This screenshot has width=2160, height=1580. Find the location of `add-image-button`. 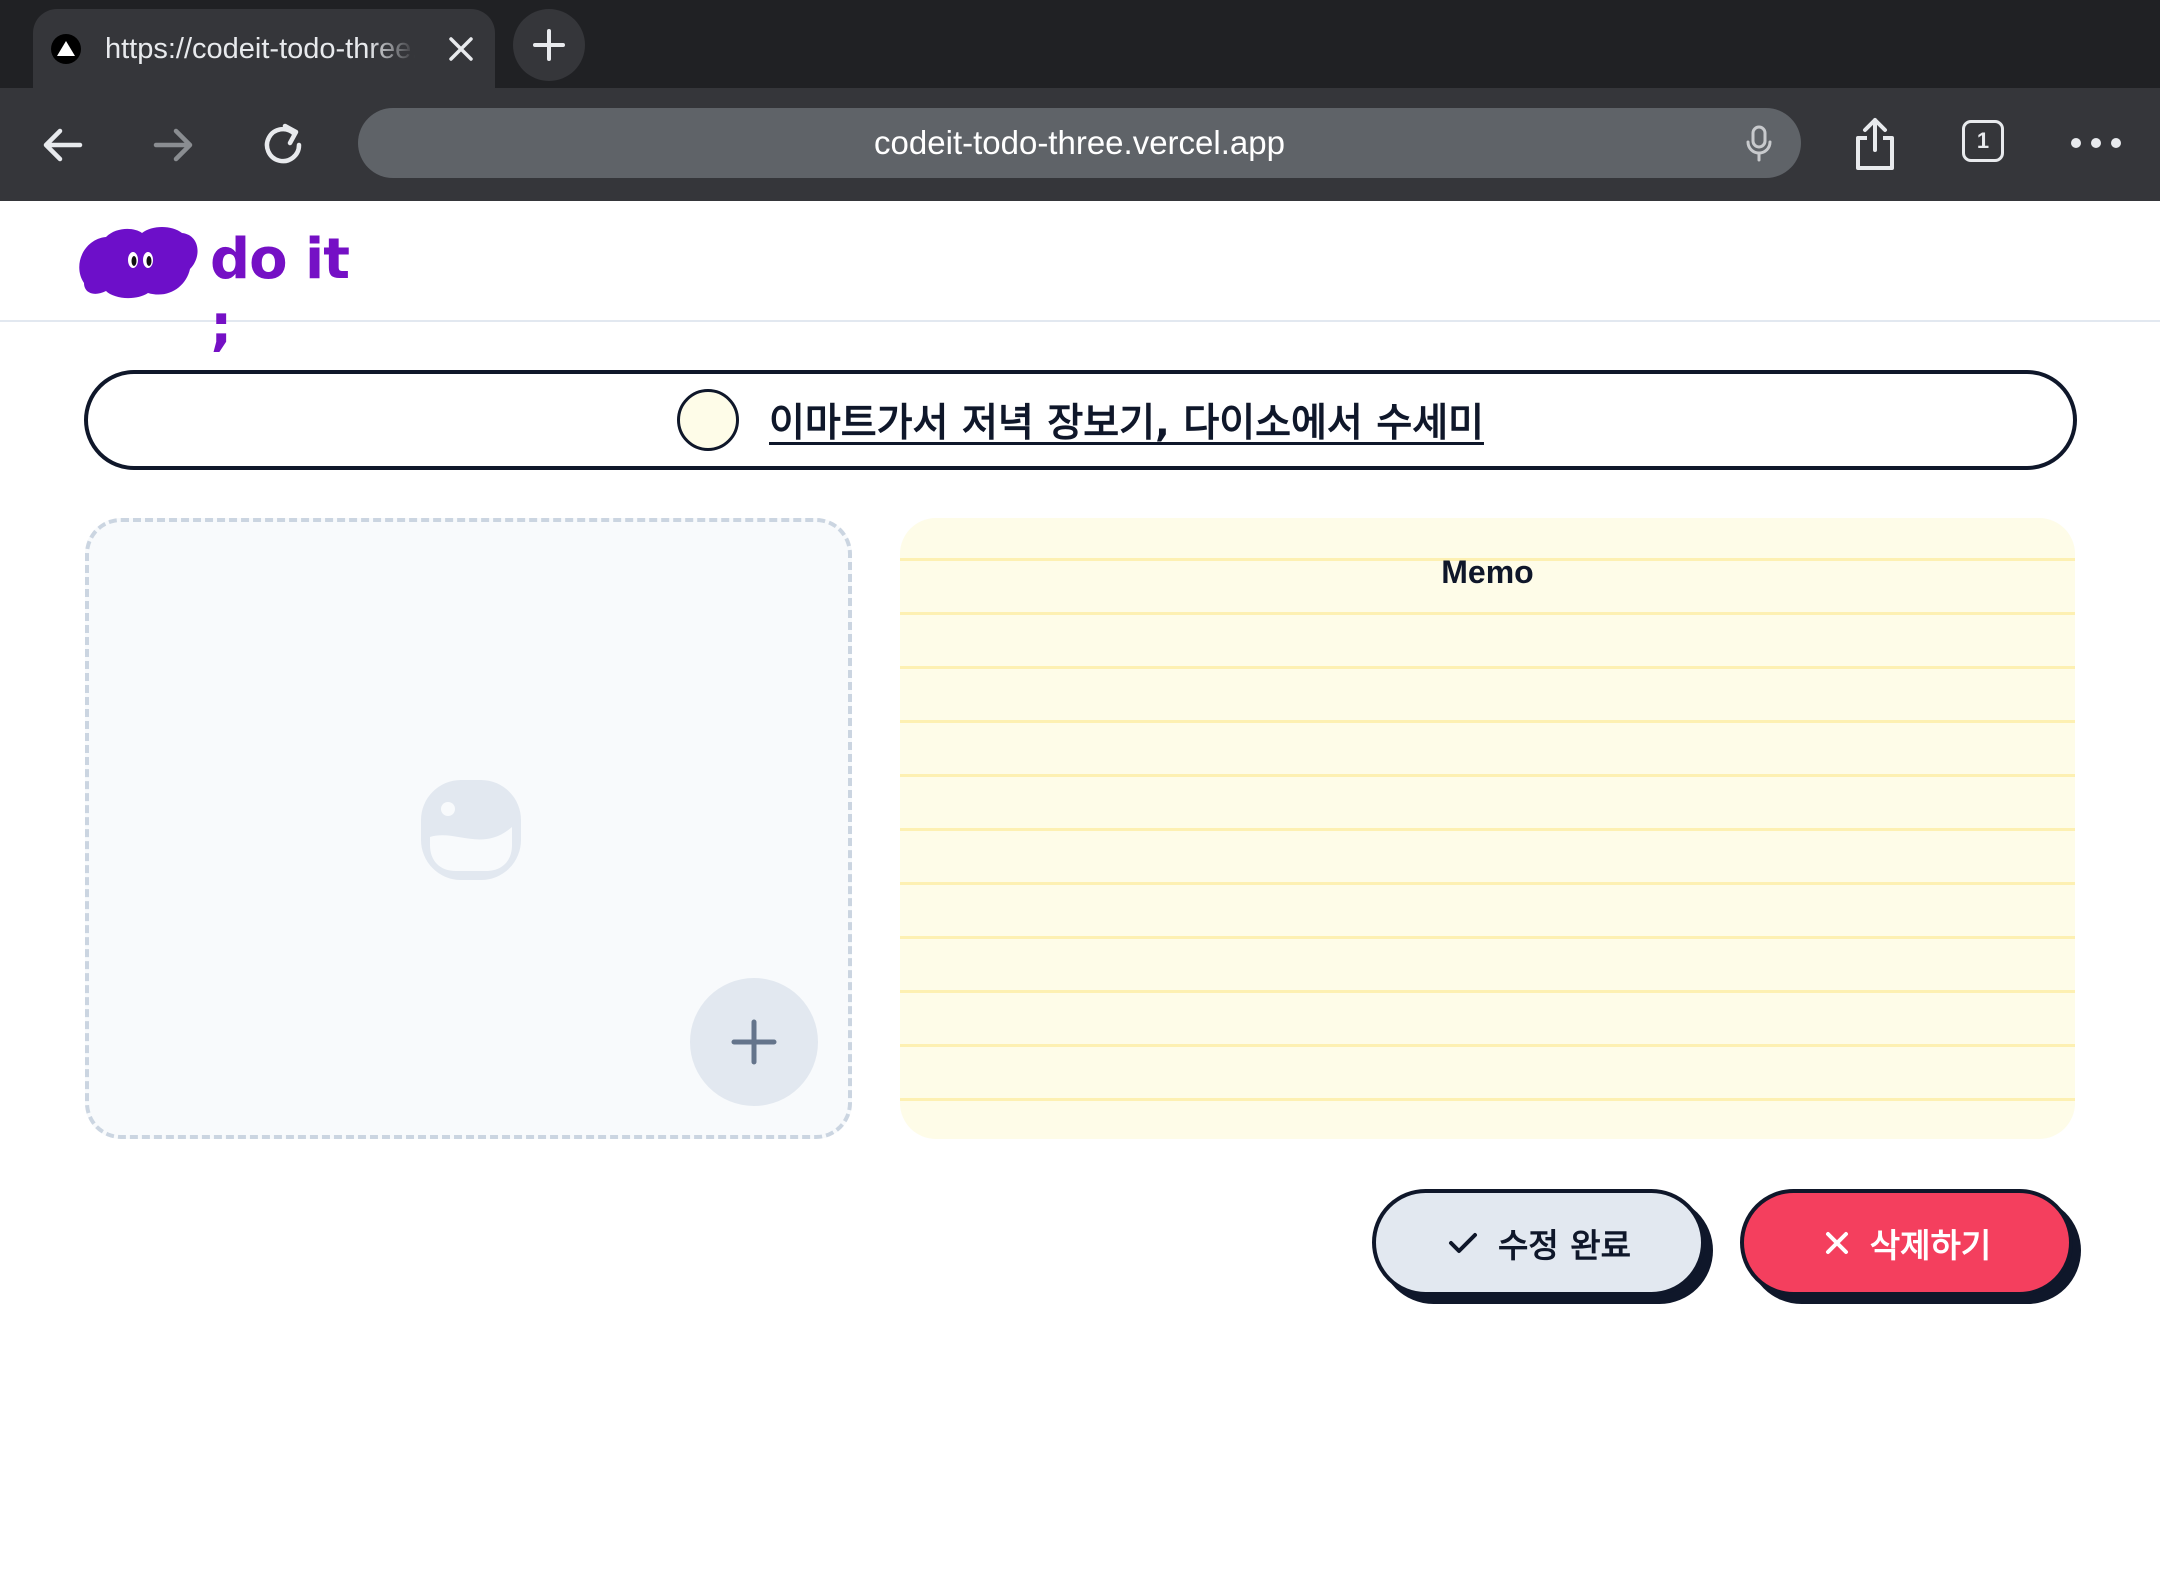

add-image-button is located at coordinates (754, 1042).